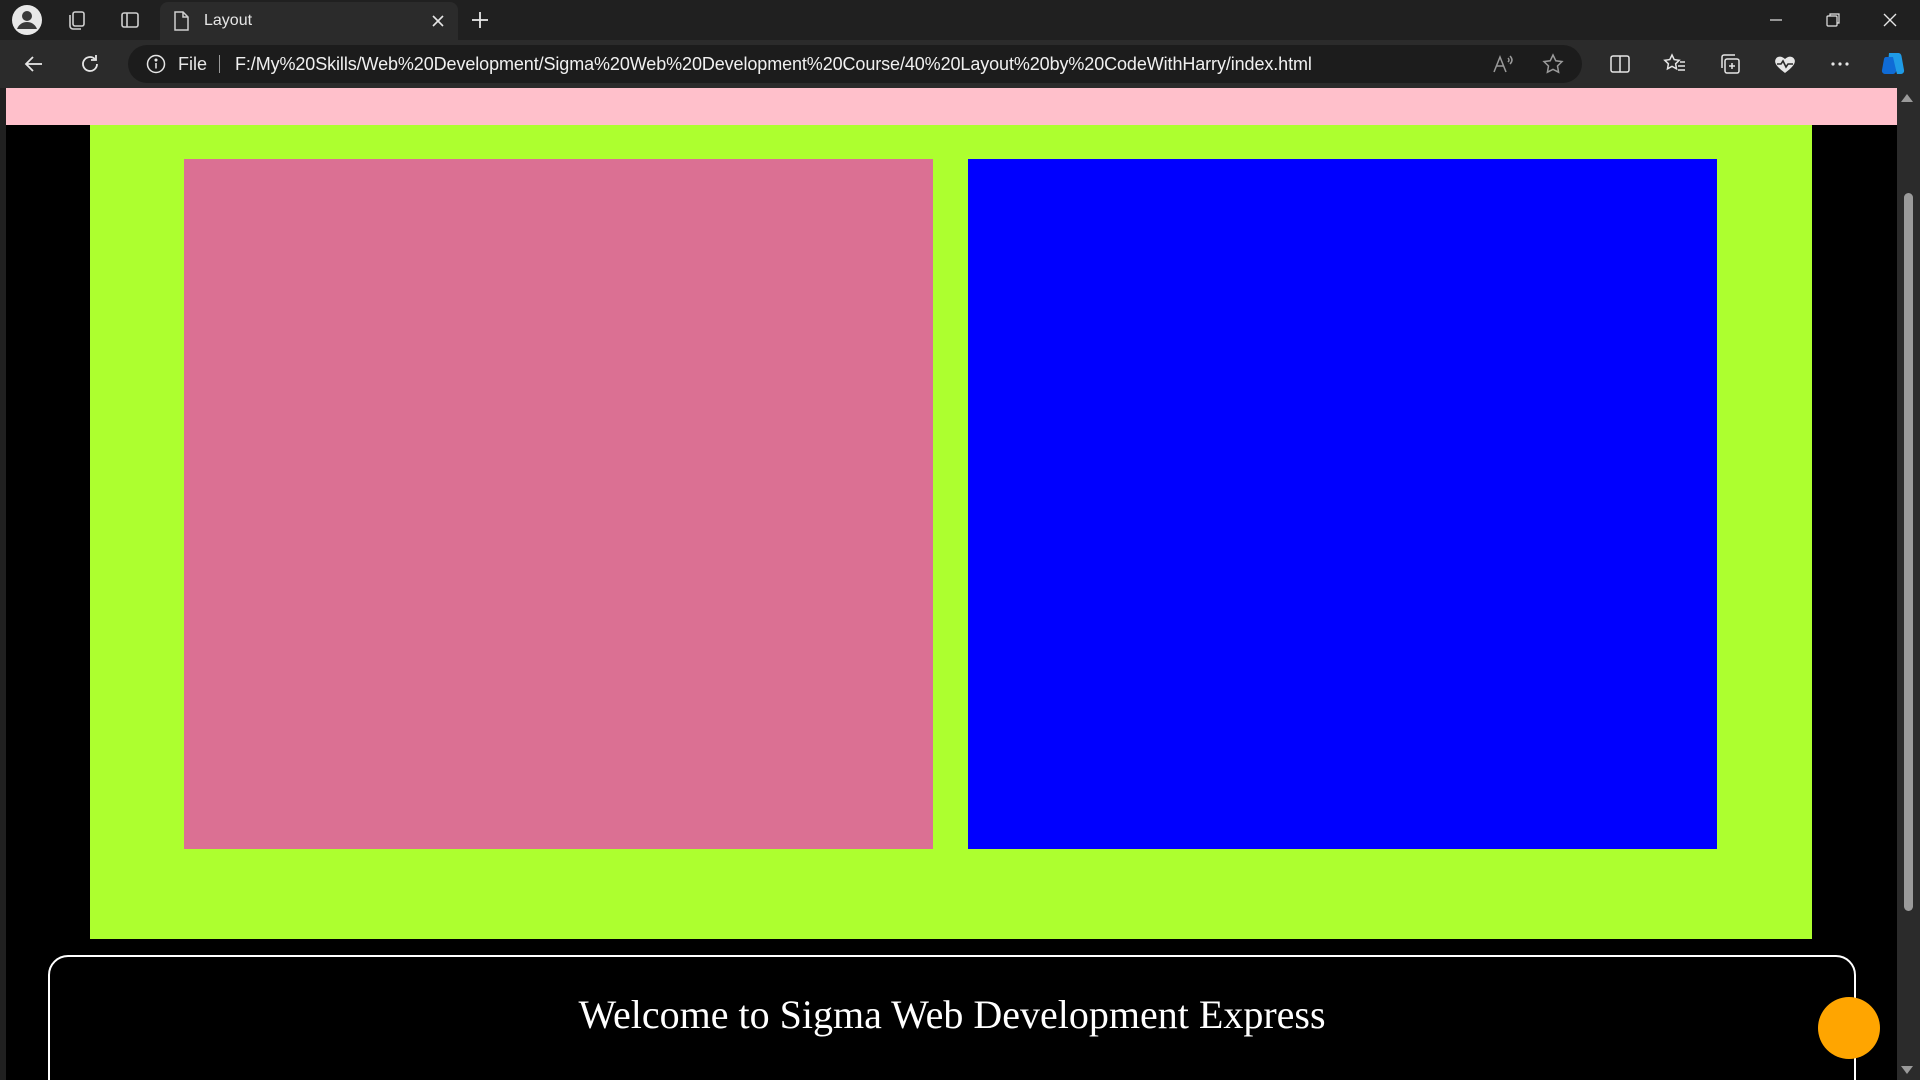  I want to click on address-scheme-label: File, so click(193, 64).